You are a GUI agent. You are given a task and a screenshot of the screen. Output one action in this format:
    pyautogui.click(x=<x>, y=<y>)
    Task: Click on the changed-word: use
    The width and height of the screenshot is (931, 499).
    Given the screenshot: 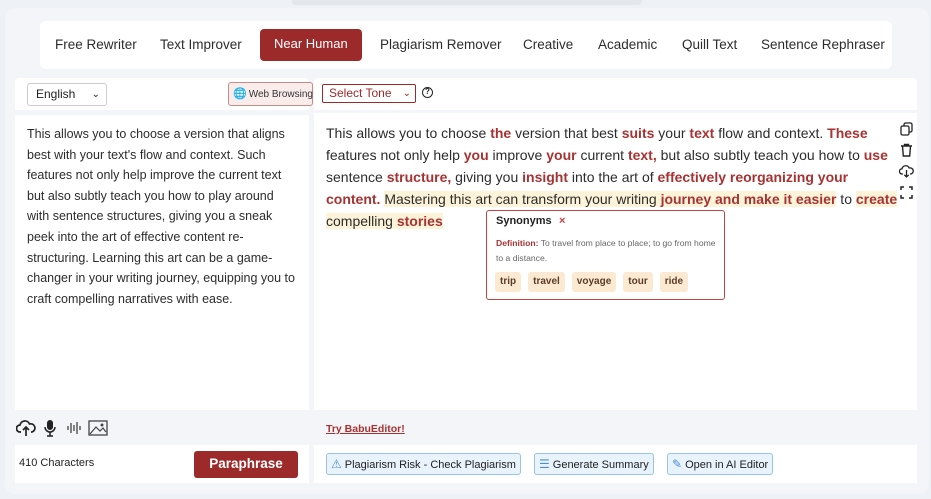 What is the action you would take?
    pyautogui.click(x=876, y=155)
    